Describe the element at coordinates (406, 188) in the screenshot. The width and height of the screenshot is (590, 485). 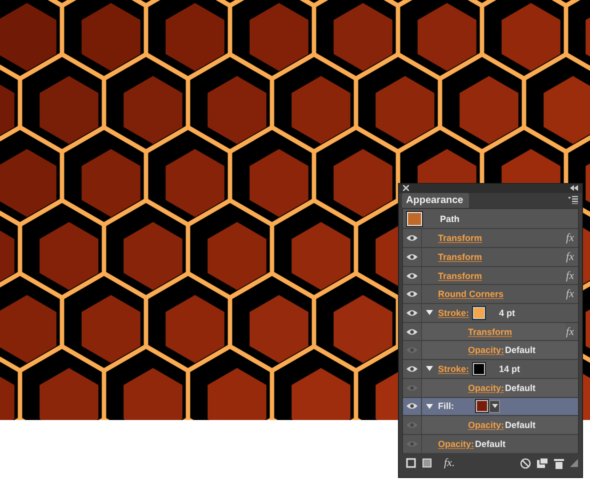
I see `close-icon` at that location.